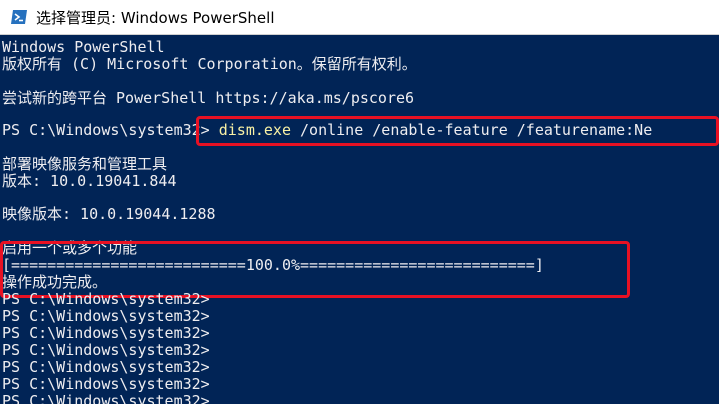  Describe the element at coordinates (19, 17) in the screenshot. I see `powershell-icon` at that location.